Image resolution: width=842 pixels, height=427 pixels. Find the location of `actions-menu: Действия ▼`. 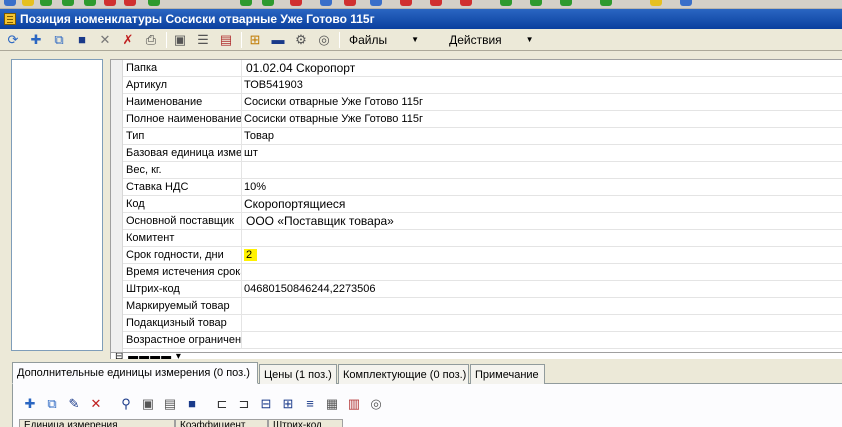

actions-menu: Действия ▼ is located at coordinates (491, 40).